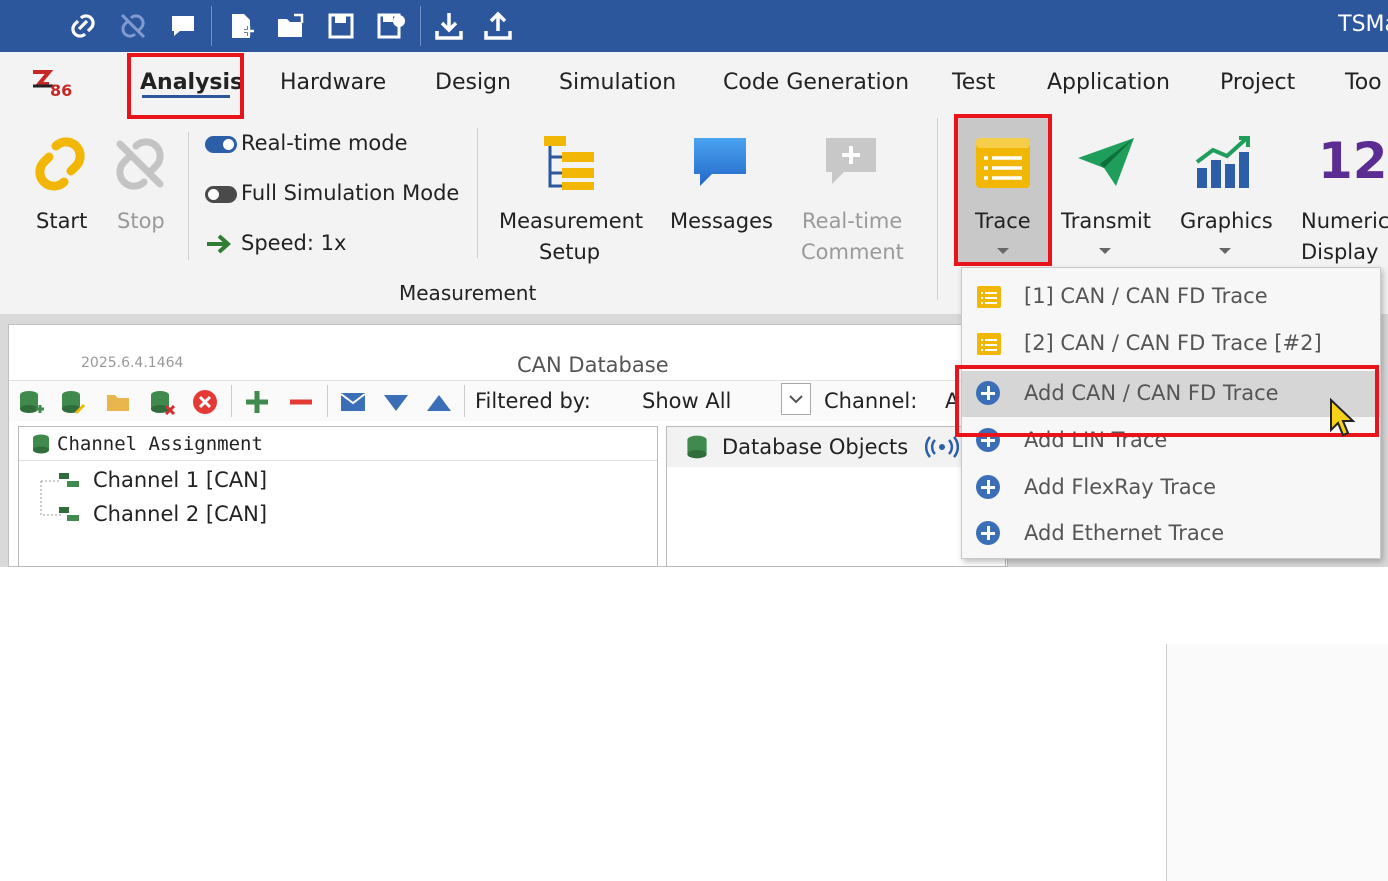  What do you see at coordinates (852, 252) in the screenshot?
I see `realtime-comment-label-2: Comment` at bounding box center [852, 252].